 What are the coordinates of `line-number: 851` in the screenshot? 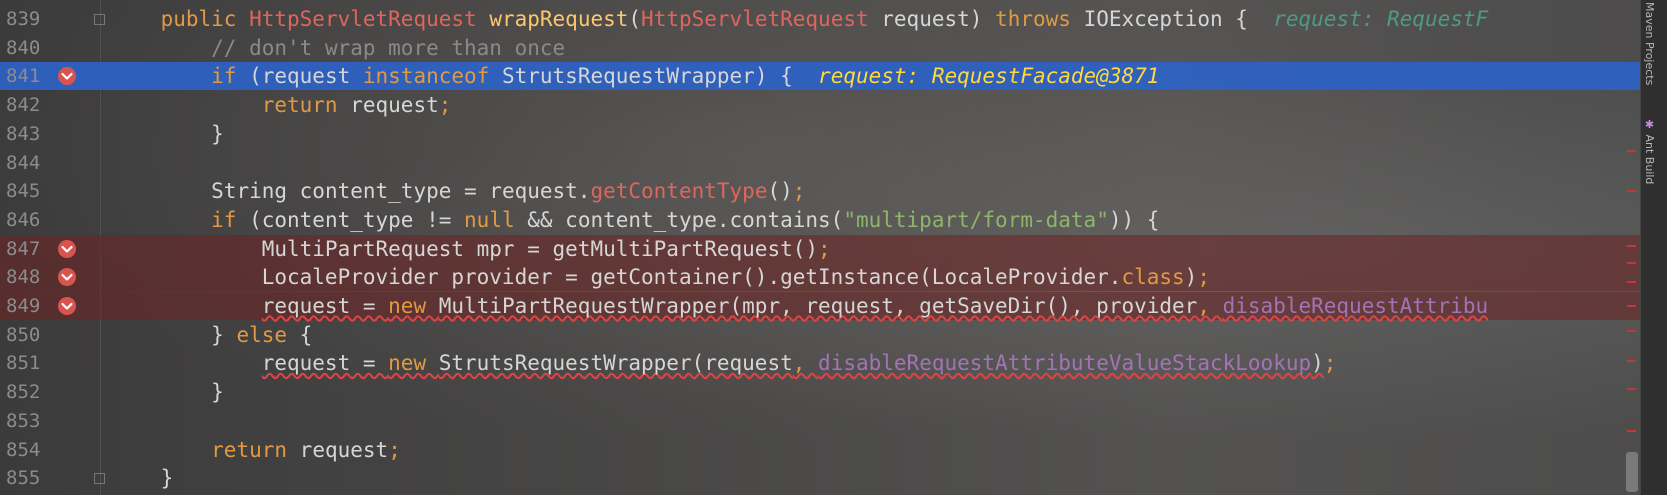 It's located at (23, 363).